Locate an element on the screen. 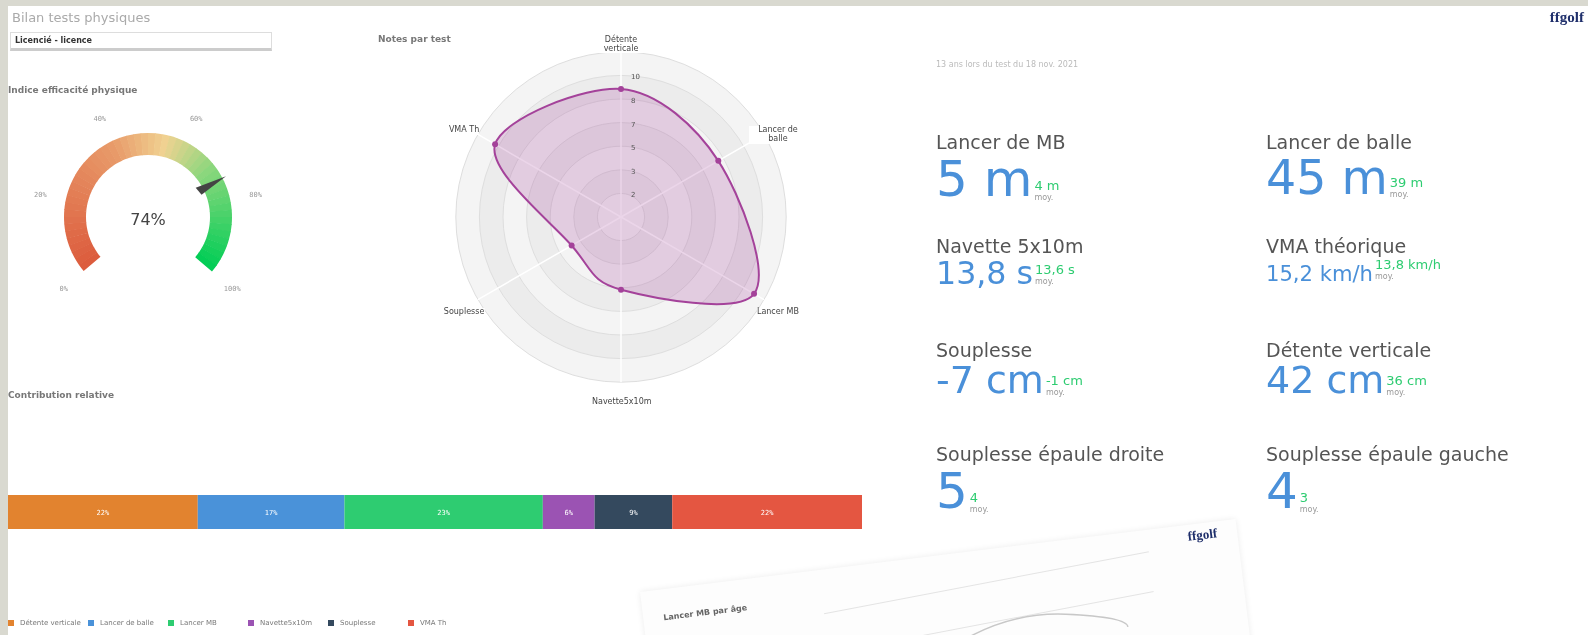  axis-label: Navette5x10m is located at coordinates (621, 402).